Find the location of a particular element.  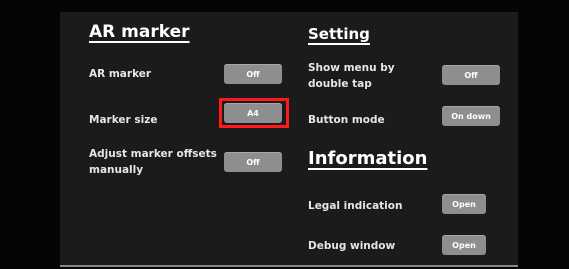

marker-size-label: Marker size is located at coordinates (123, 120).